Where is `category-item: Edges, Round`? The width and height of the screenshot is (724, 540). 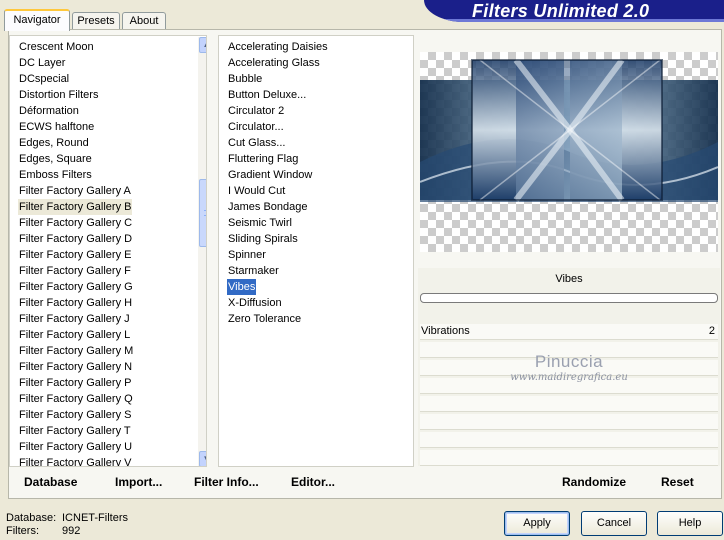 category-item: Edges, Round is located at coordinates (54, 143).